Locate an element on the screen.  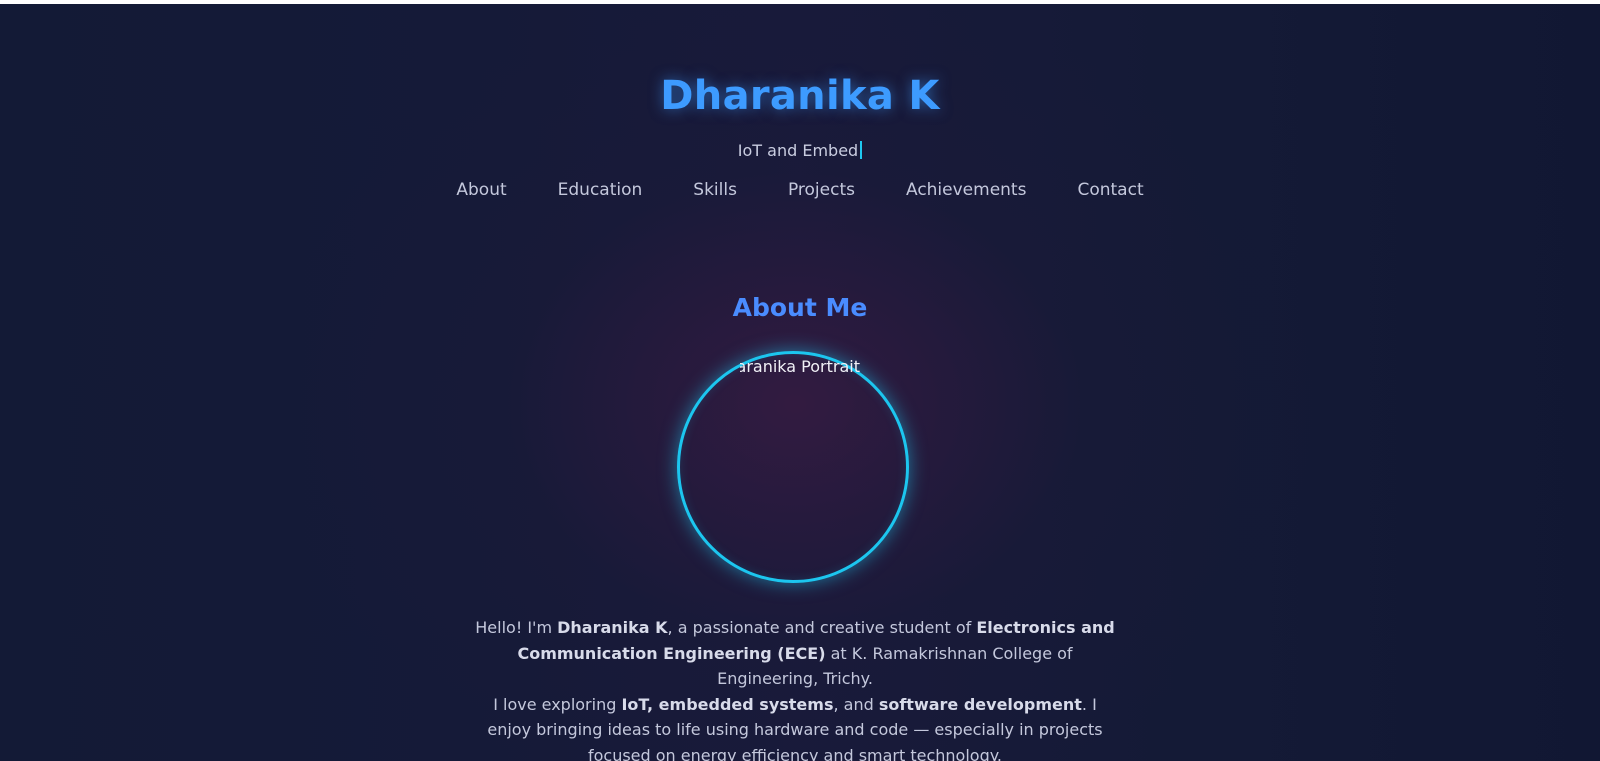
nav-about: About is located at coordinates (481, 190).